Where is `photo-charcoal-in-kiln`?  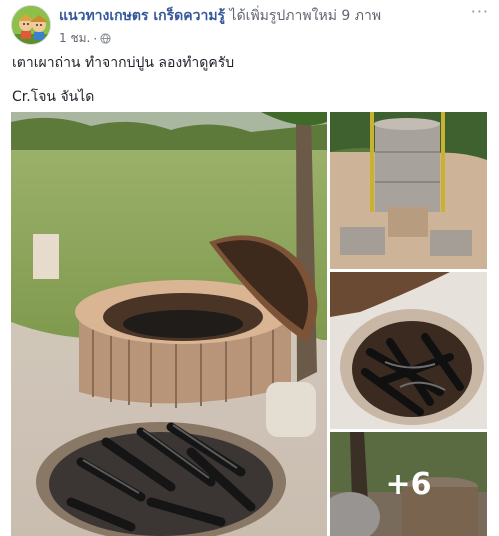
photo-charcoal-in-kiln is located at coordinates (408, 350).